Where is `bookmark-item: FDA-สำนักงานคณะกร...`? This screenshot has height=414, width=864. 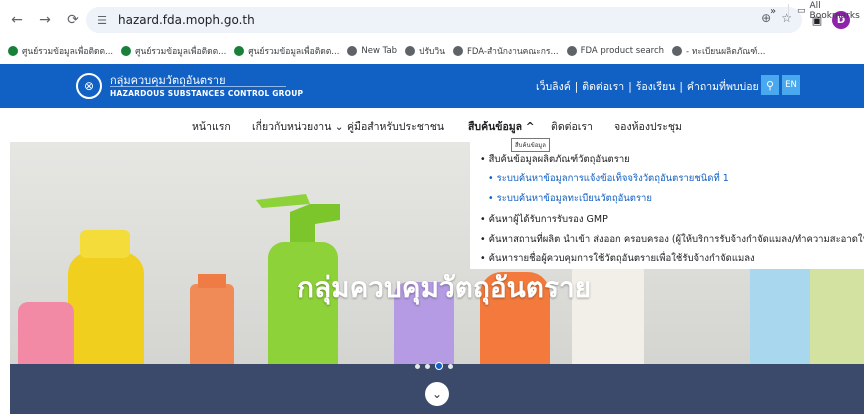
bookmark-item: FDA-สำนักงานคณะกร... is located at coordinates (506, 51).